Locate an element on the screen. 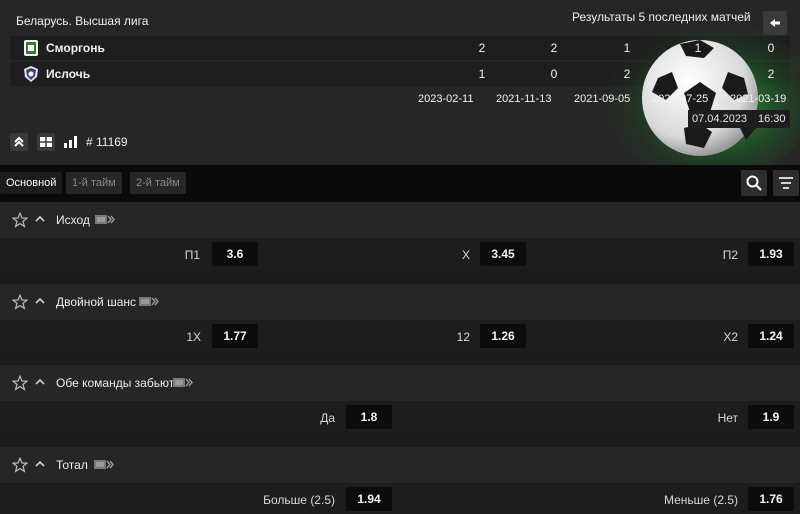 The width and height of the screenshot is (800, 514). bet-label-over: Больше (2.5) is located at coordinates (299, 500).